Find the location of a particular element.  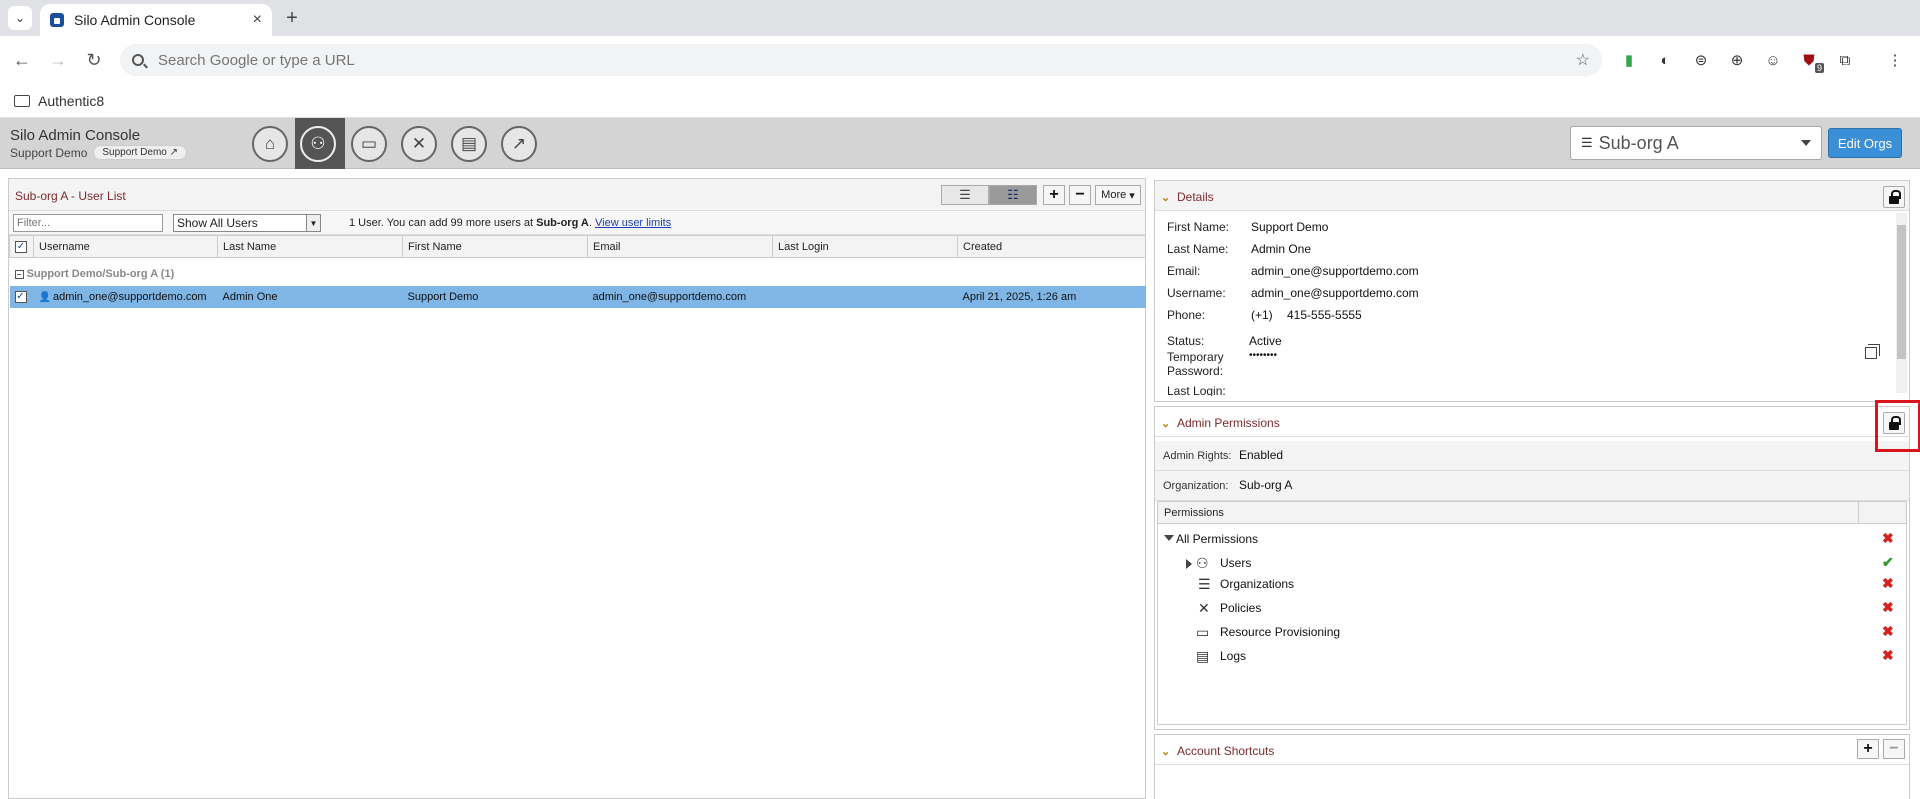

highlight-box is located at coordinates (1897, 426).